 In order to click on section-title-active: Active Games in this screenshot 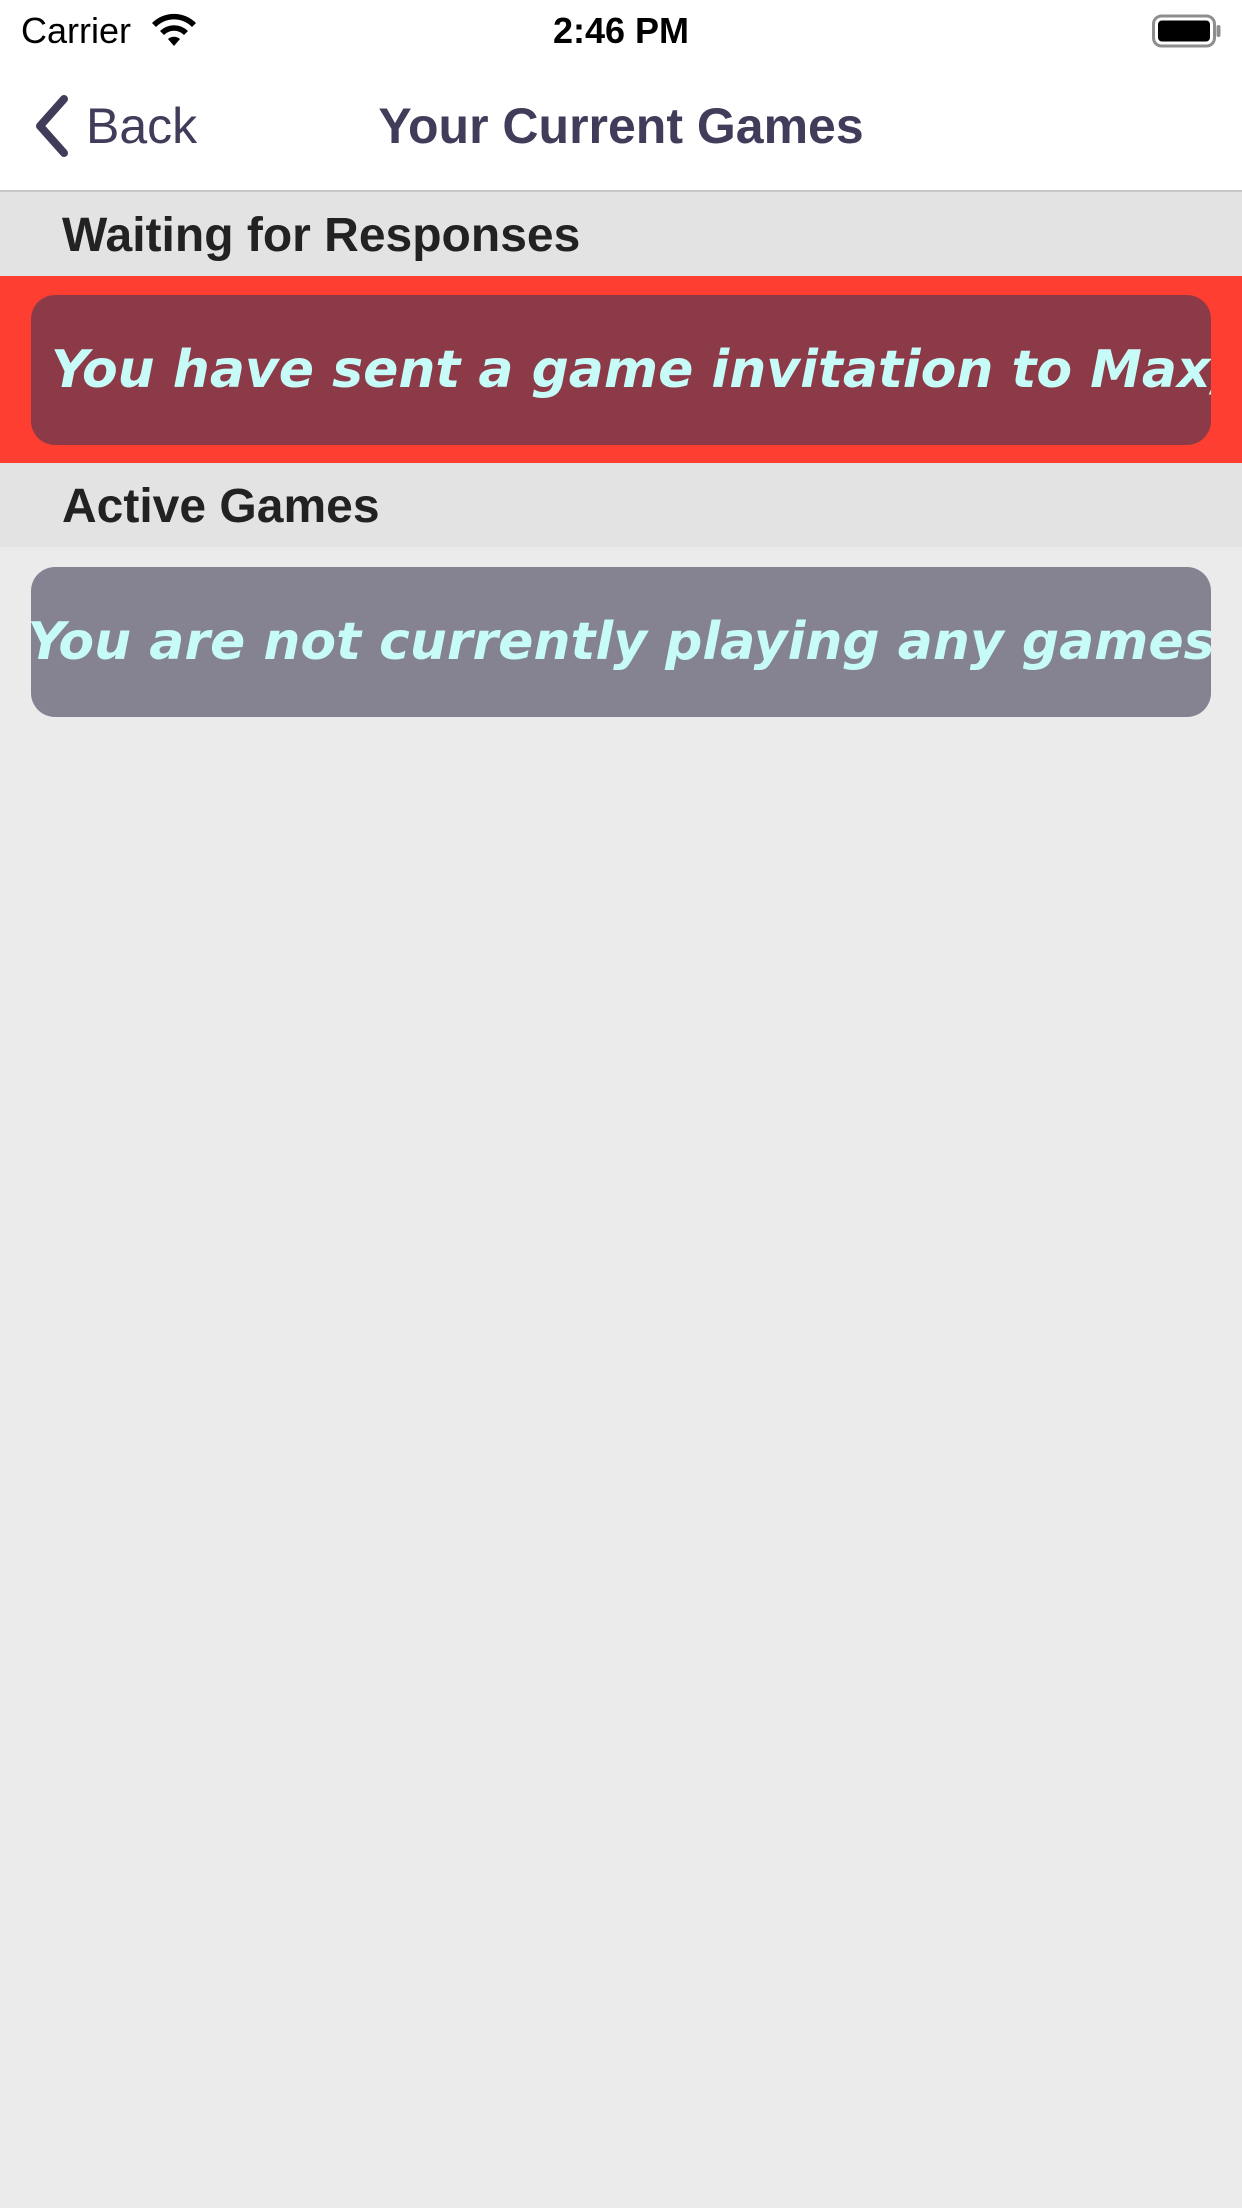, I will do `click(221, 506)`.